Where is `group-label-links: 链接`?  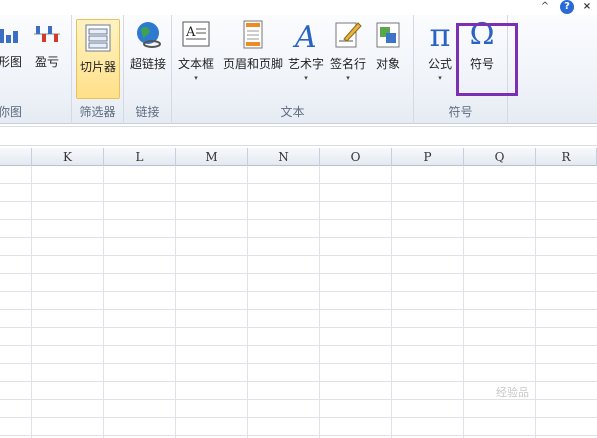
group-label-links: 链接 is located at coordinates (147, 112).